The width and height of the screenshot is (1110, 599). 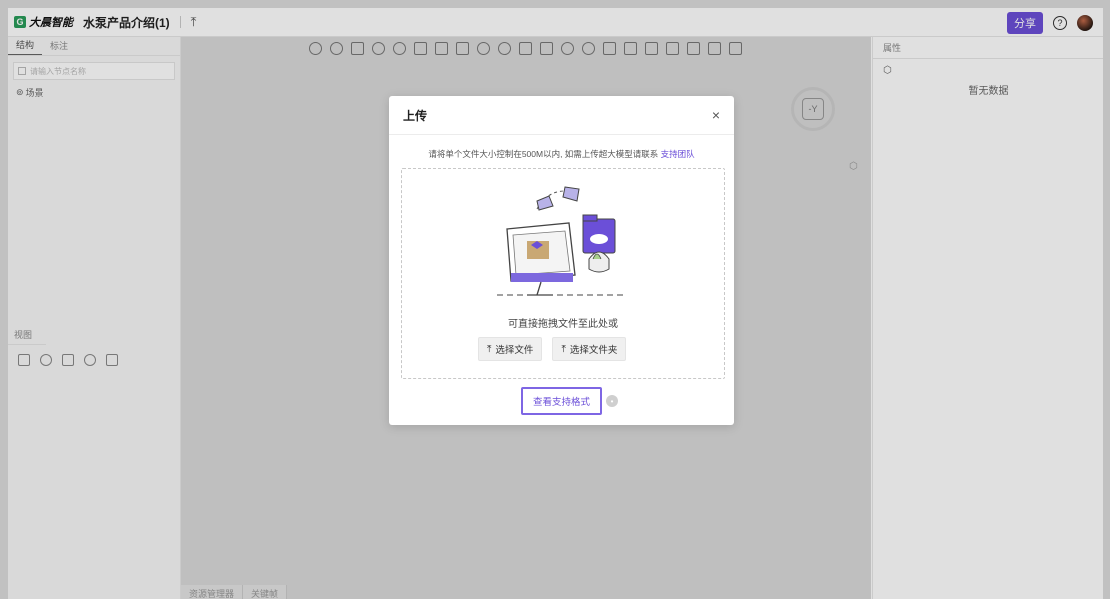 What do you see at coordinates (514, 350) in the screenshot?
I see `select-file-label: 选择文件` at bounding box center [514, 350].